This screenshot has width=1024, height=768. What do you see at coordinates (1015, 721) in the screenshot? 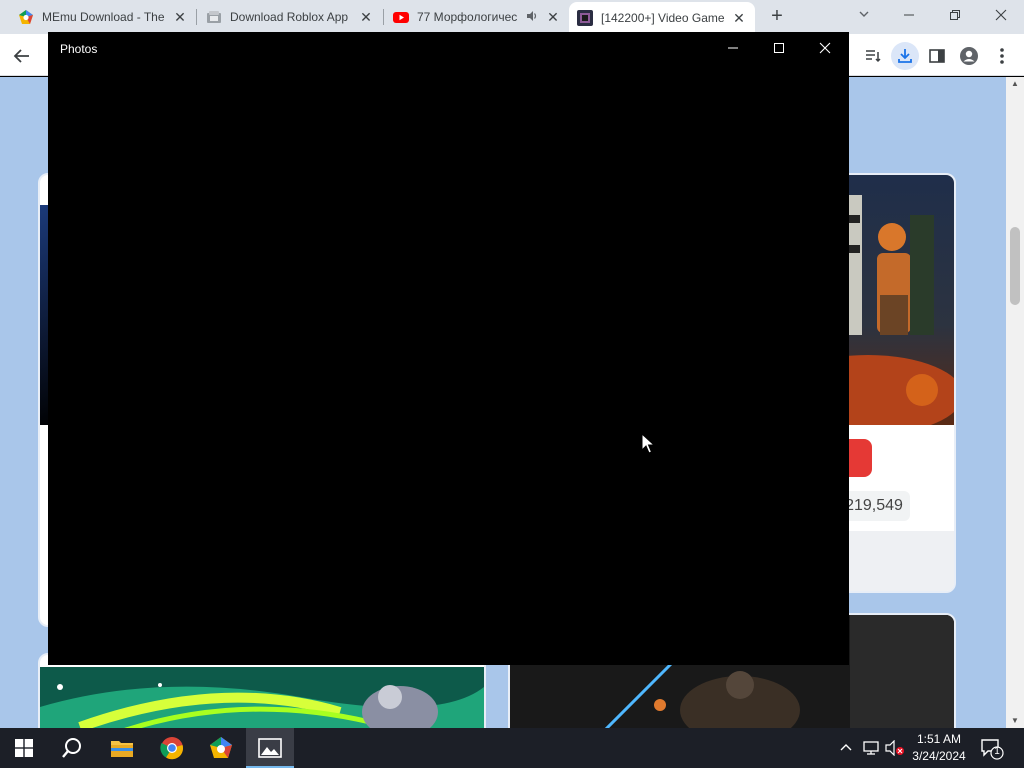
I see `scroll-down-arrow-icon: ▼` at bounding box center [1015, 721].